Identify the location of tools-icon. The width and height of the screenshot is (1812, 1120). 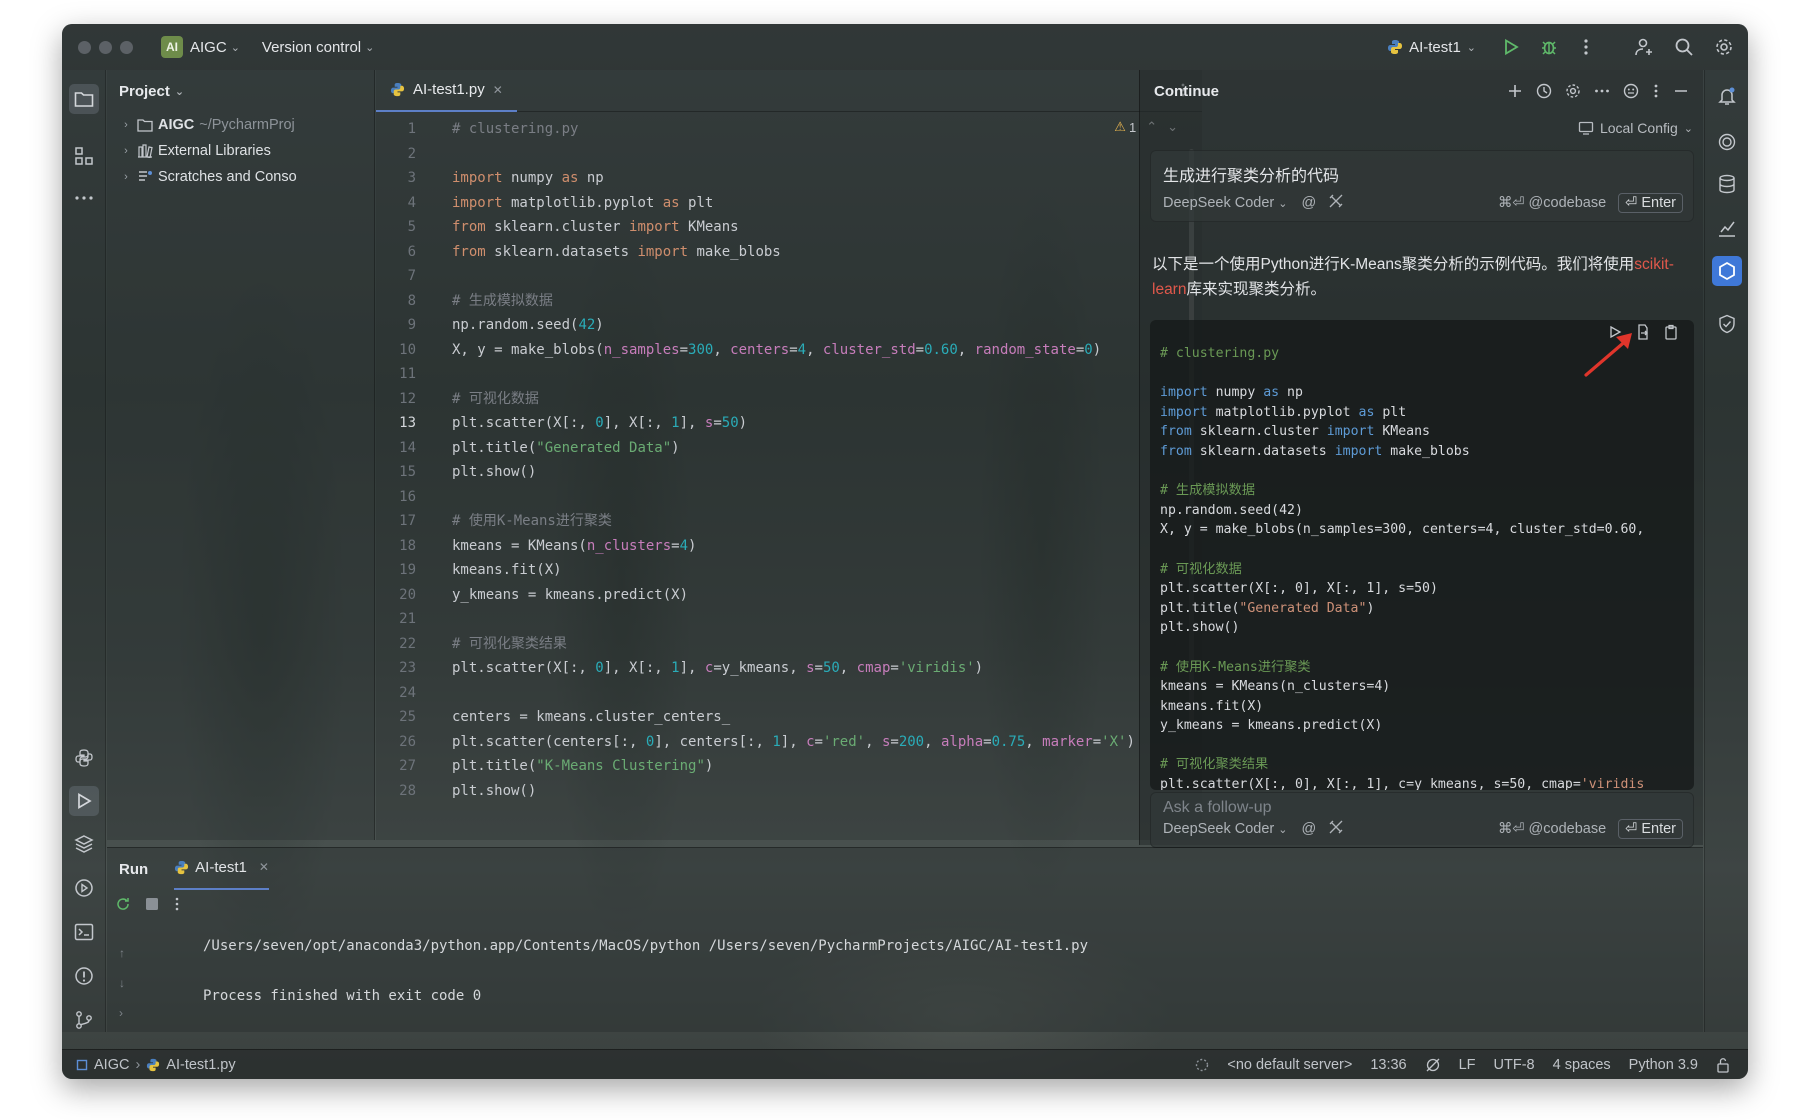
(1336, 203).